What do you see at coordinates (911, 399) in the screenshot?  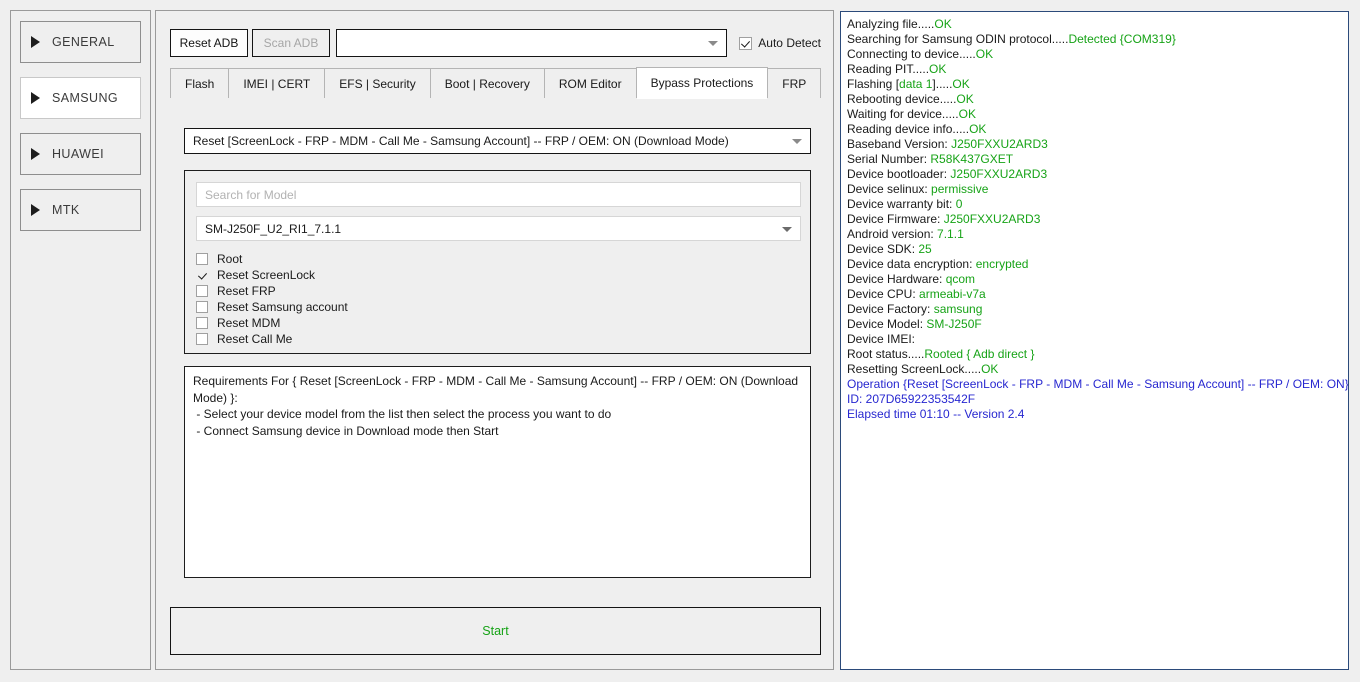 I see `log-segment: ID: 207D65922353542F` at bounding box center [911, 399].